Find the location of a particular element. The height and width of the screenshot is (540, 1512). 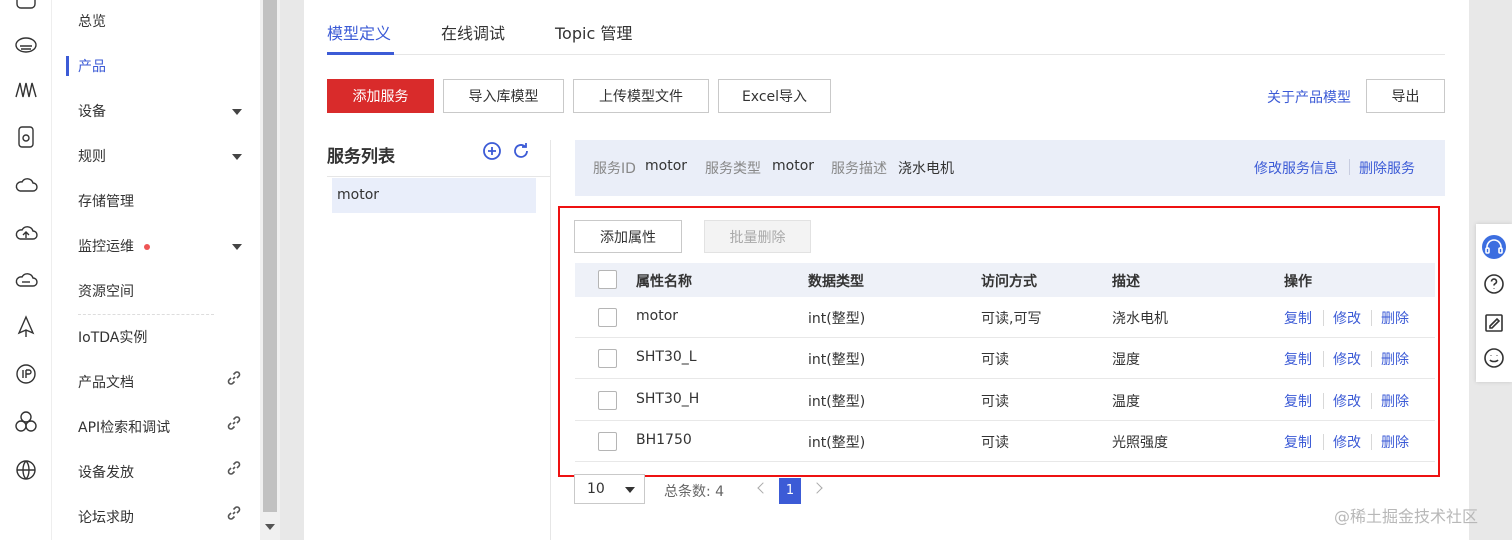

page-size-value: 10 is located at coordinates (596, 489).